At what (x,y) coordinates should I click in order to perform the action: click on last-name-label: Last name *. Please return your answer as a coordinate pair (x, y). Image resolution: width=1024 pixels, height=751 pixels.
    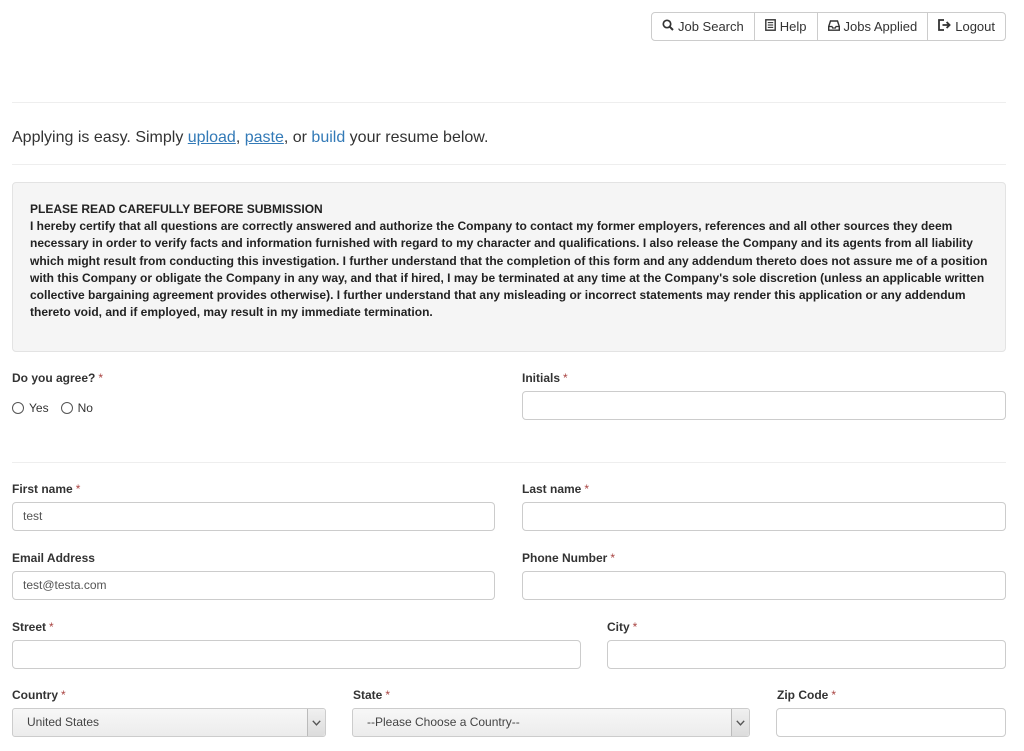
    Looking at the image, I should click on (555, 489).